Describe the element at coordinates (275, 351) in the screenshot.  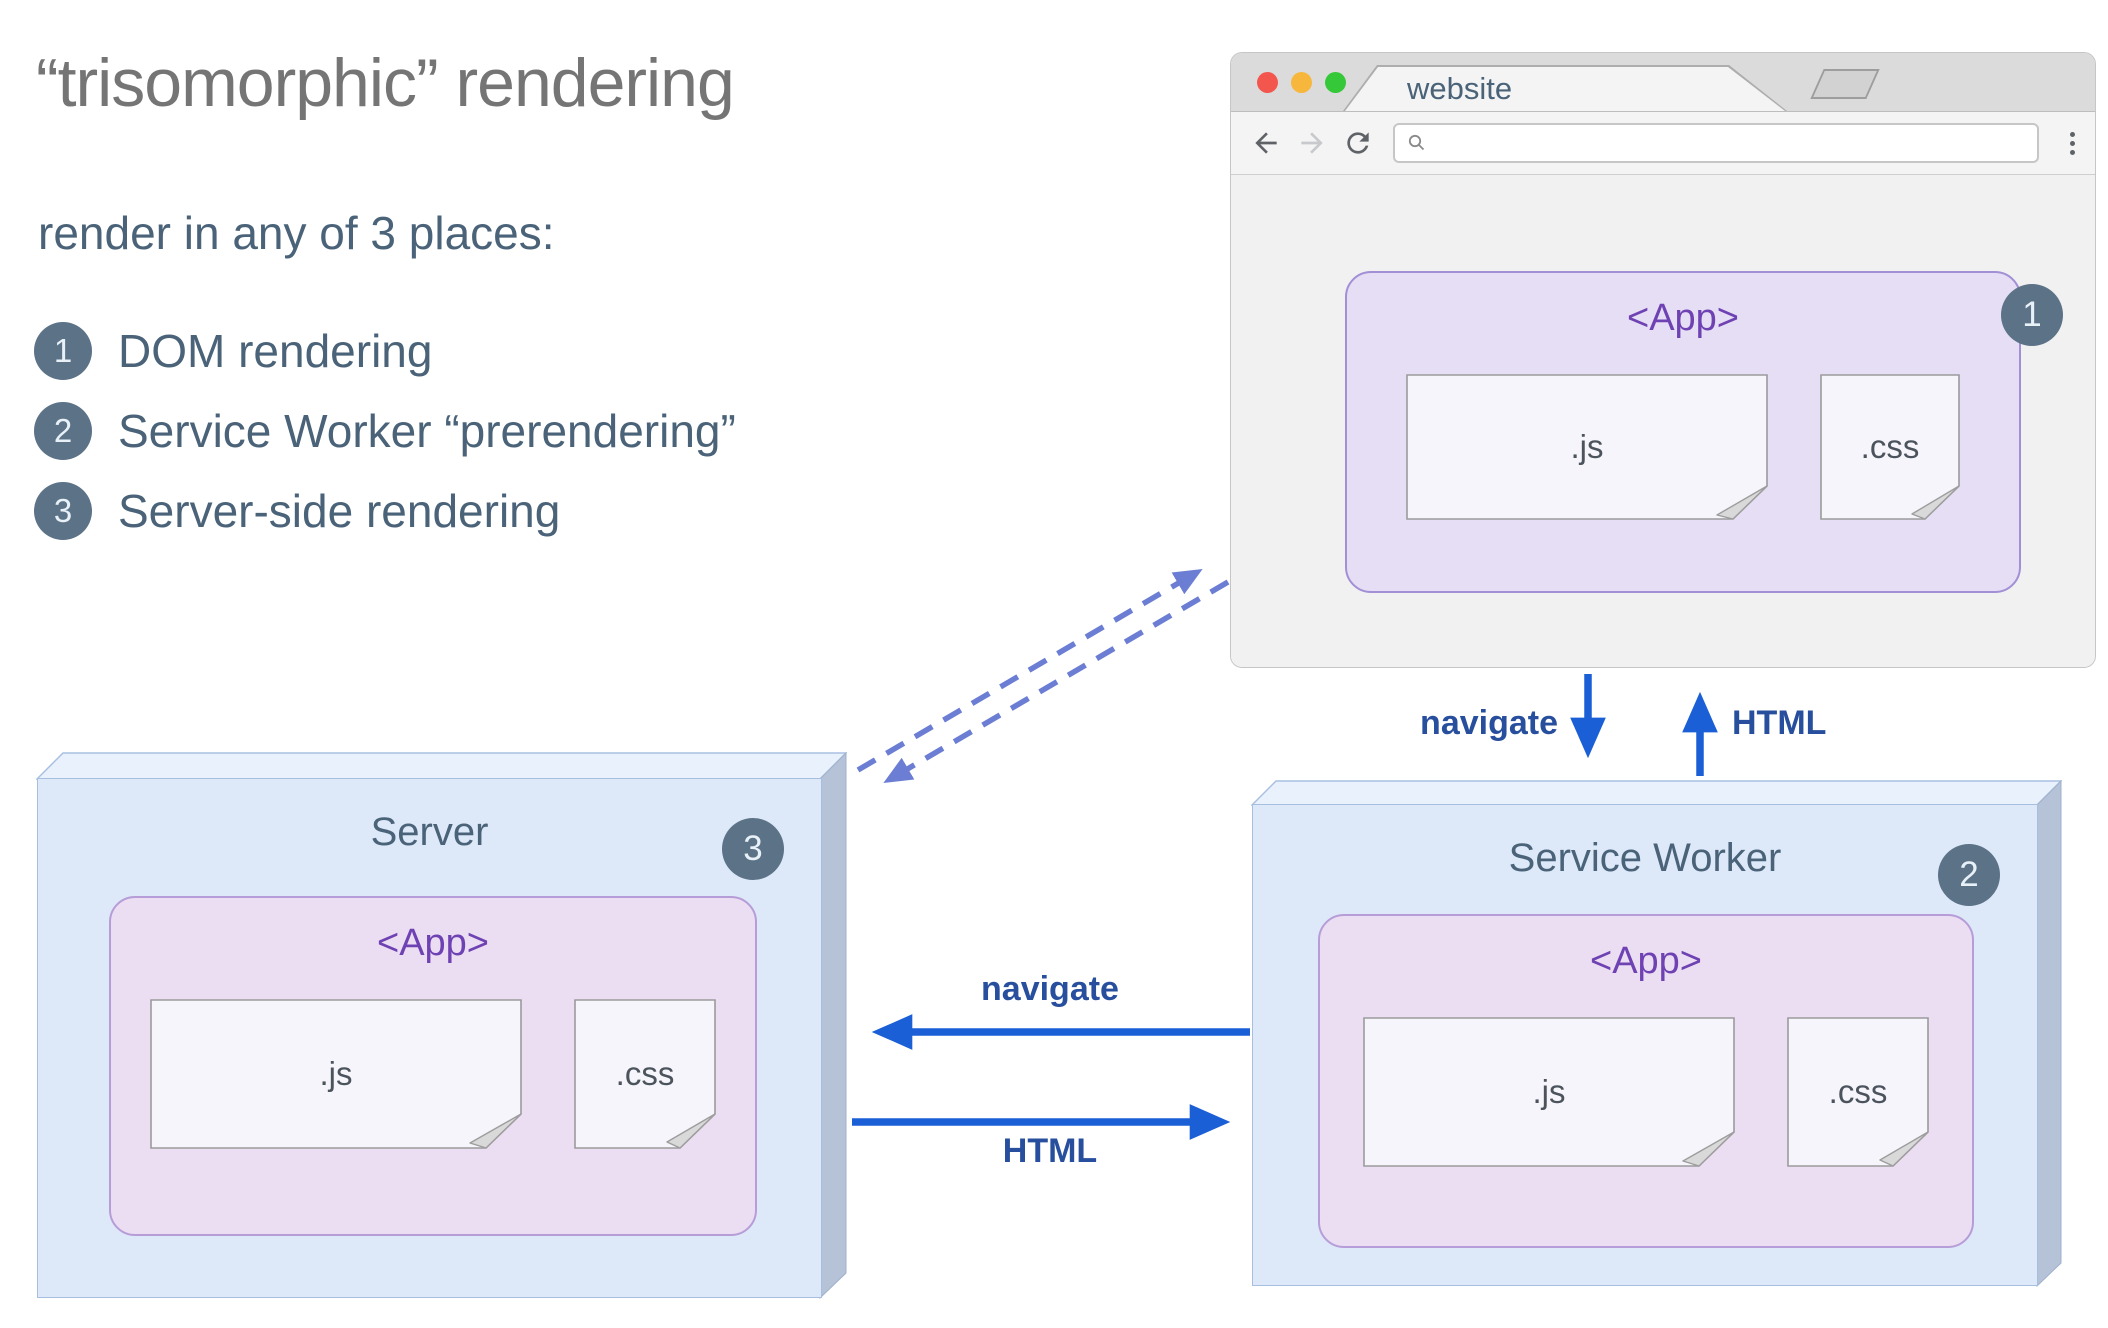
I see `legend-label: DOM rendering` at that location.